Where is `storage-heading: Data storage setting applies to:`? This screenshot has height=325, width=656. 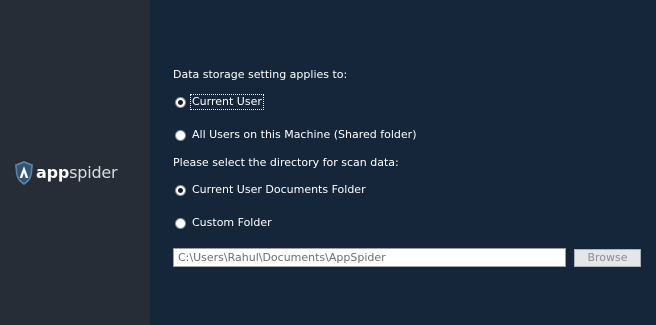 storage-heading: Data storage setting applies to: is located at coordinates (260, 74).